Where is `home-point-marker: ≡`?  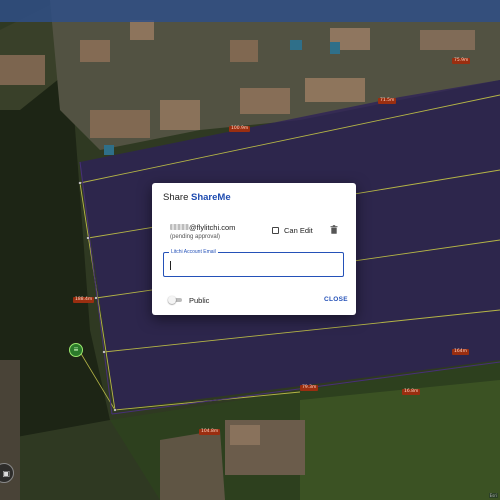
home-point-marker: ≡ is located at coordinates (76, 350).